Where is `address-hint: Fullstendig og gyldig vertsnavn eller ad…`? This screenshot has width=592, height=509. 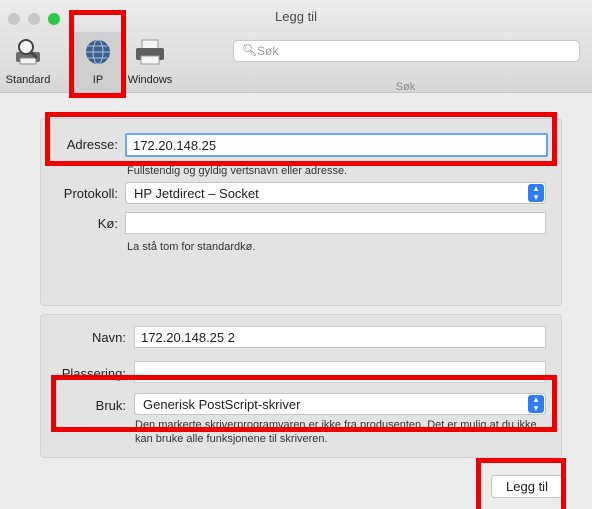
address-hint: Fullstendig og gyldig vertsnavn eller ad… is located at coordinates (237, 171).